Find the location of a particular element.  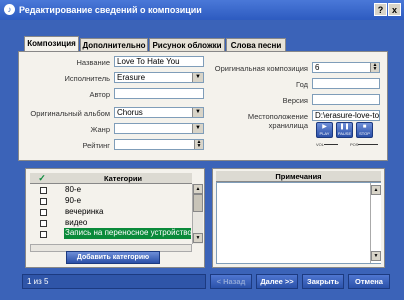

author-field is located at coordinates (159, 93).